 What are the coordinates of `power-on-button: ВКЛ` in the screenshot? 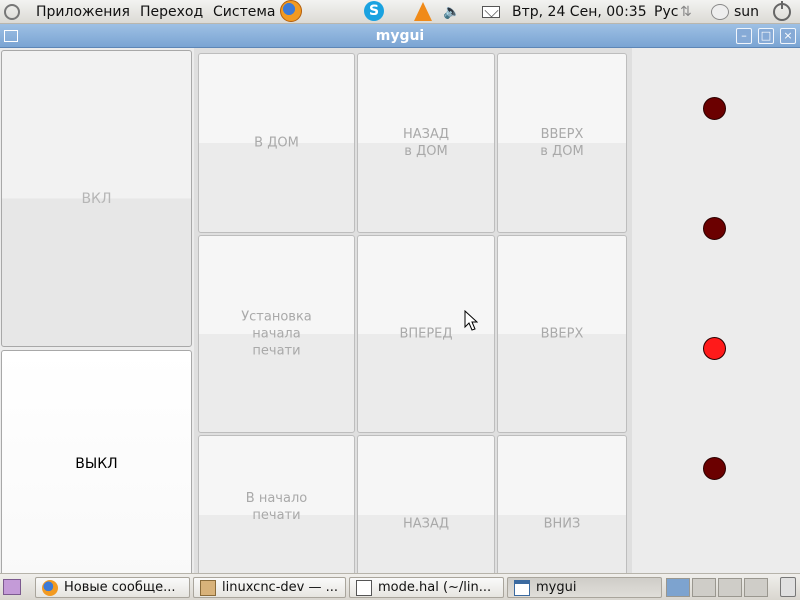 It's located at (96, 198).